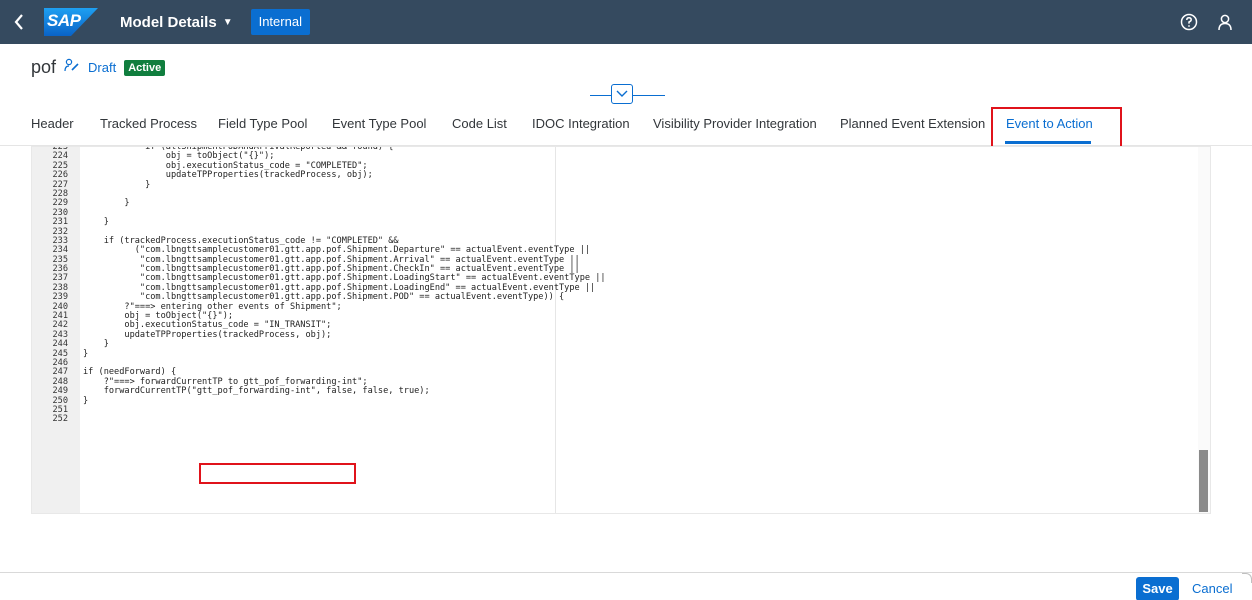 The height and width of the screenshot is (600, 1252). I want to click on annotation-highlight-code, so click(277, 473).